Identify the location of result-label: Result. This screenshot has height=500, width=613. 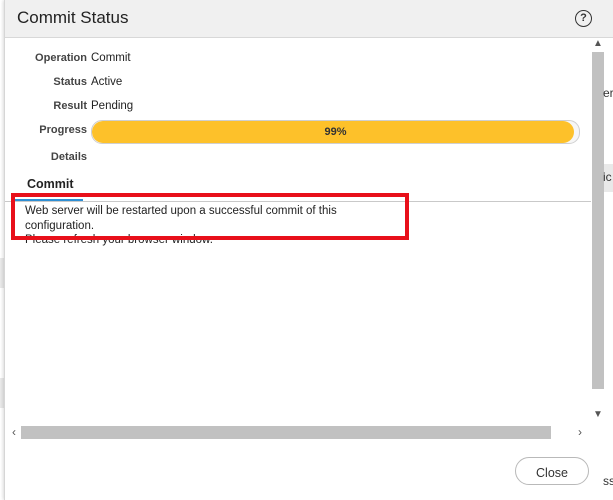
(70, 106).